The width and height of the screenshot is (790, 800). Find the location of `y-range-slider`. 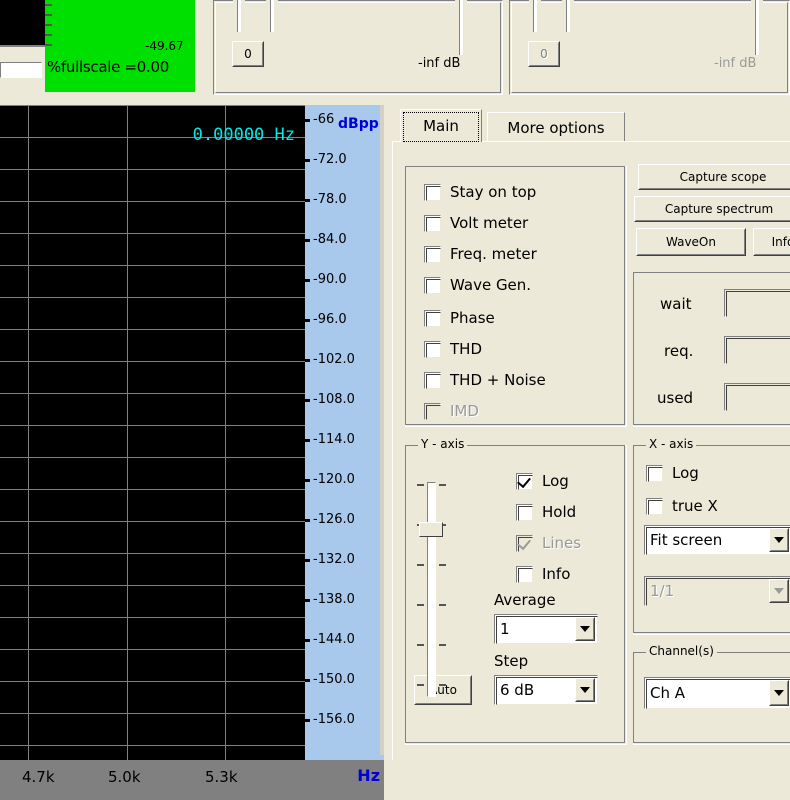

y-range-slider is located at coordinates (431, 589).